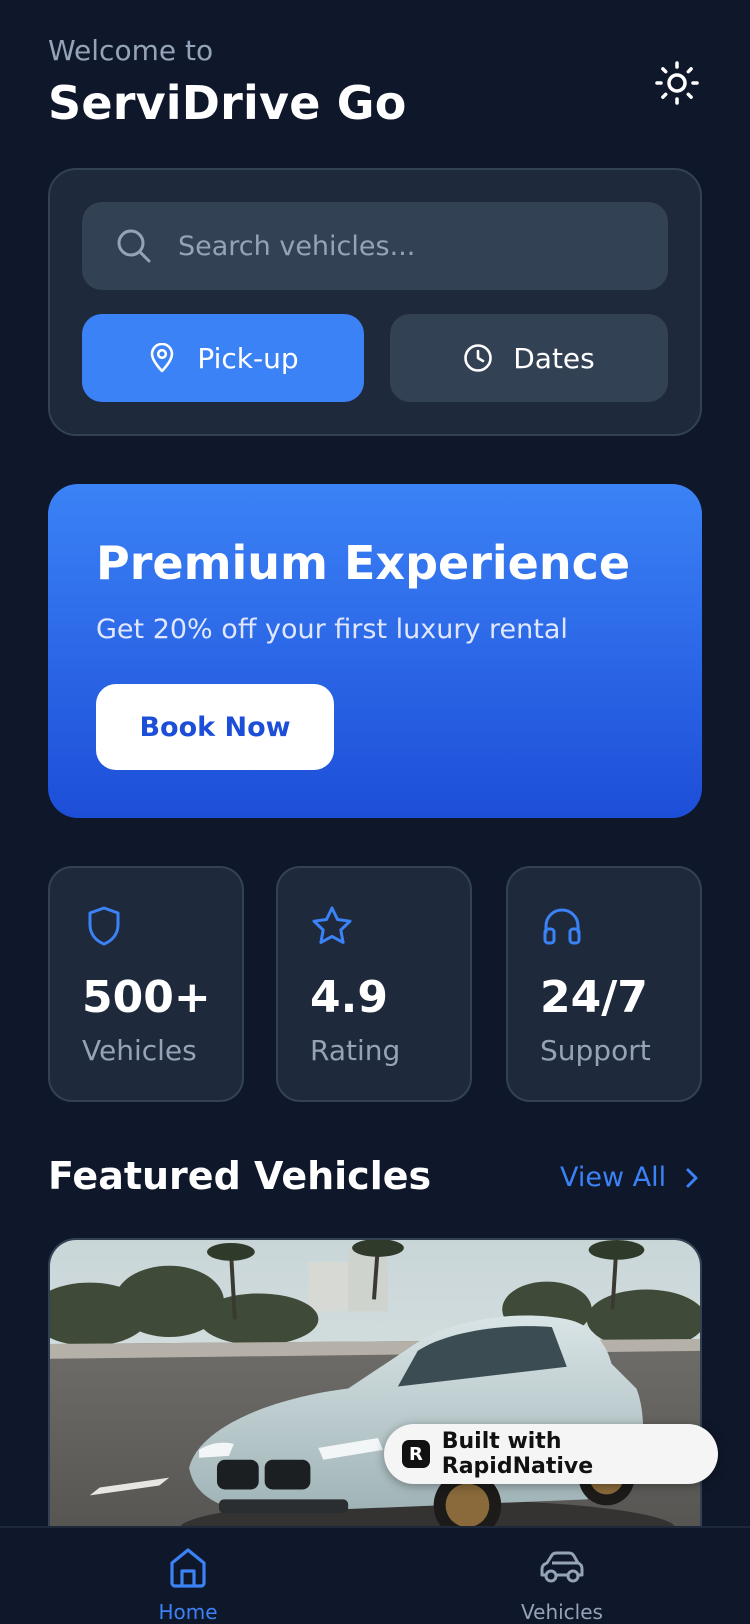 The width and height of the screenshot is (750, 1624). Describe the element at coordinates (162, 358) in the screenshot. I see `map-pin-icon` at that location.